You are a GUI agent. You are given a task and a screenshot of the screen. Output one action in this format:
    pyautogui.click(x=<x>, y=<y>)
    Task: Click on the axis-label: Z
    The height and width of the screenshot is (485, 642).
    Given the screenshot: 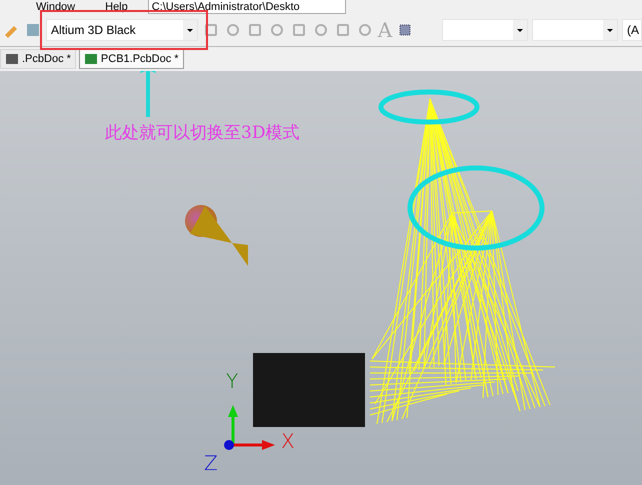 What is the action you would take?
    pyautogui.click(x=211, y=463)
    